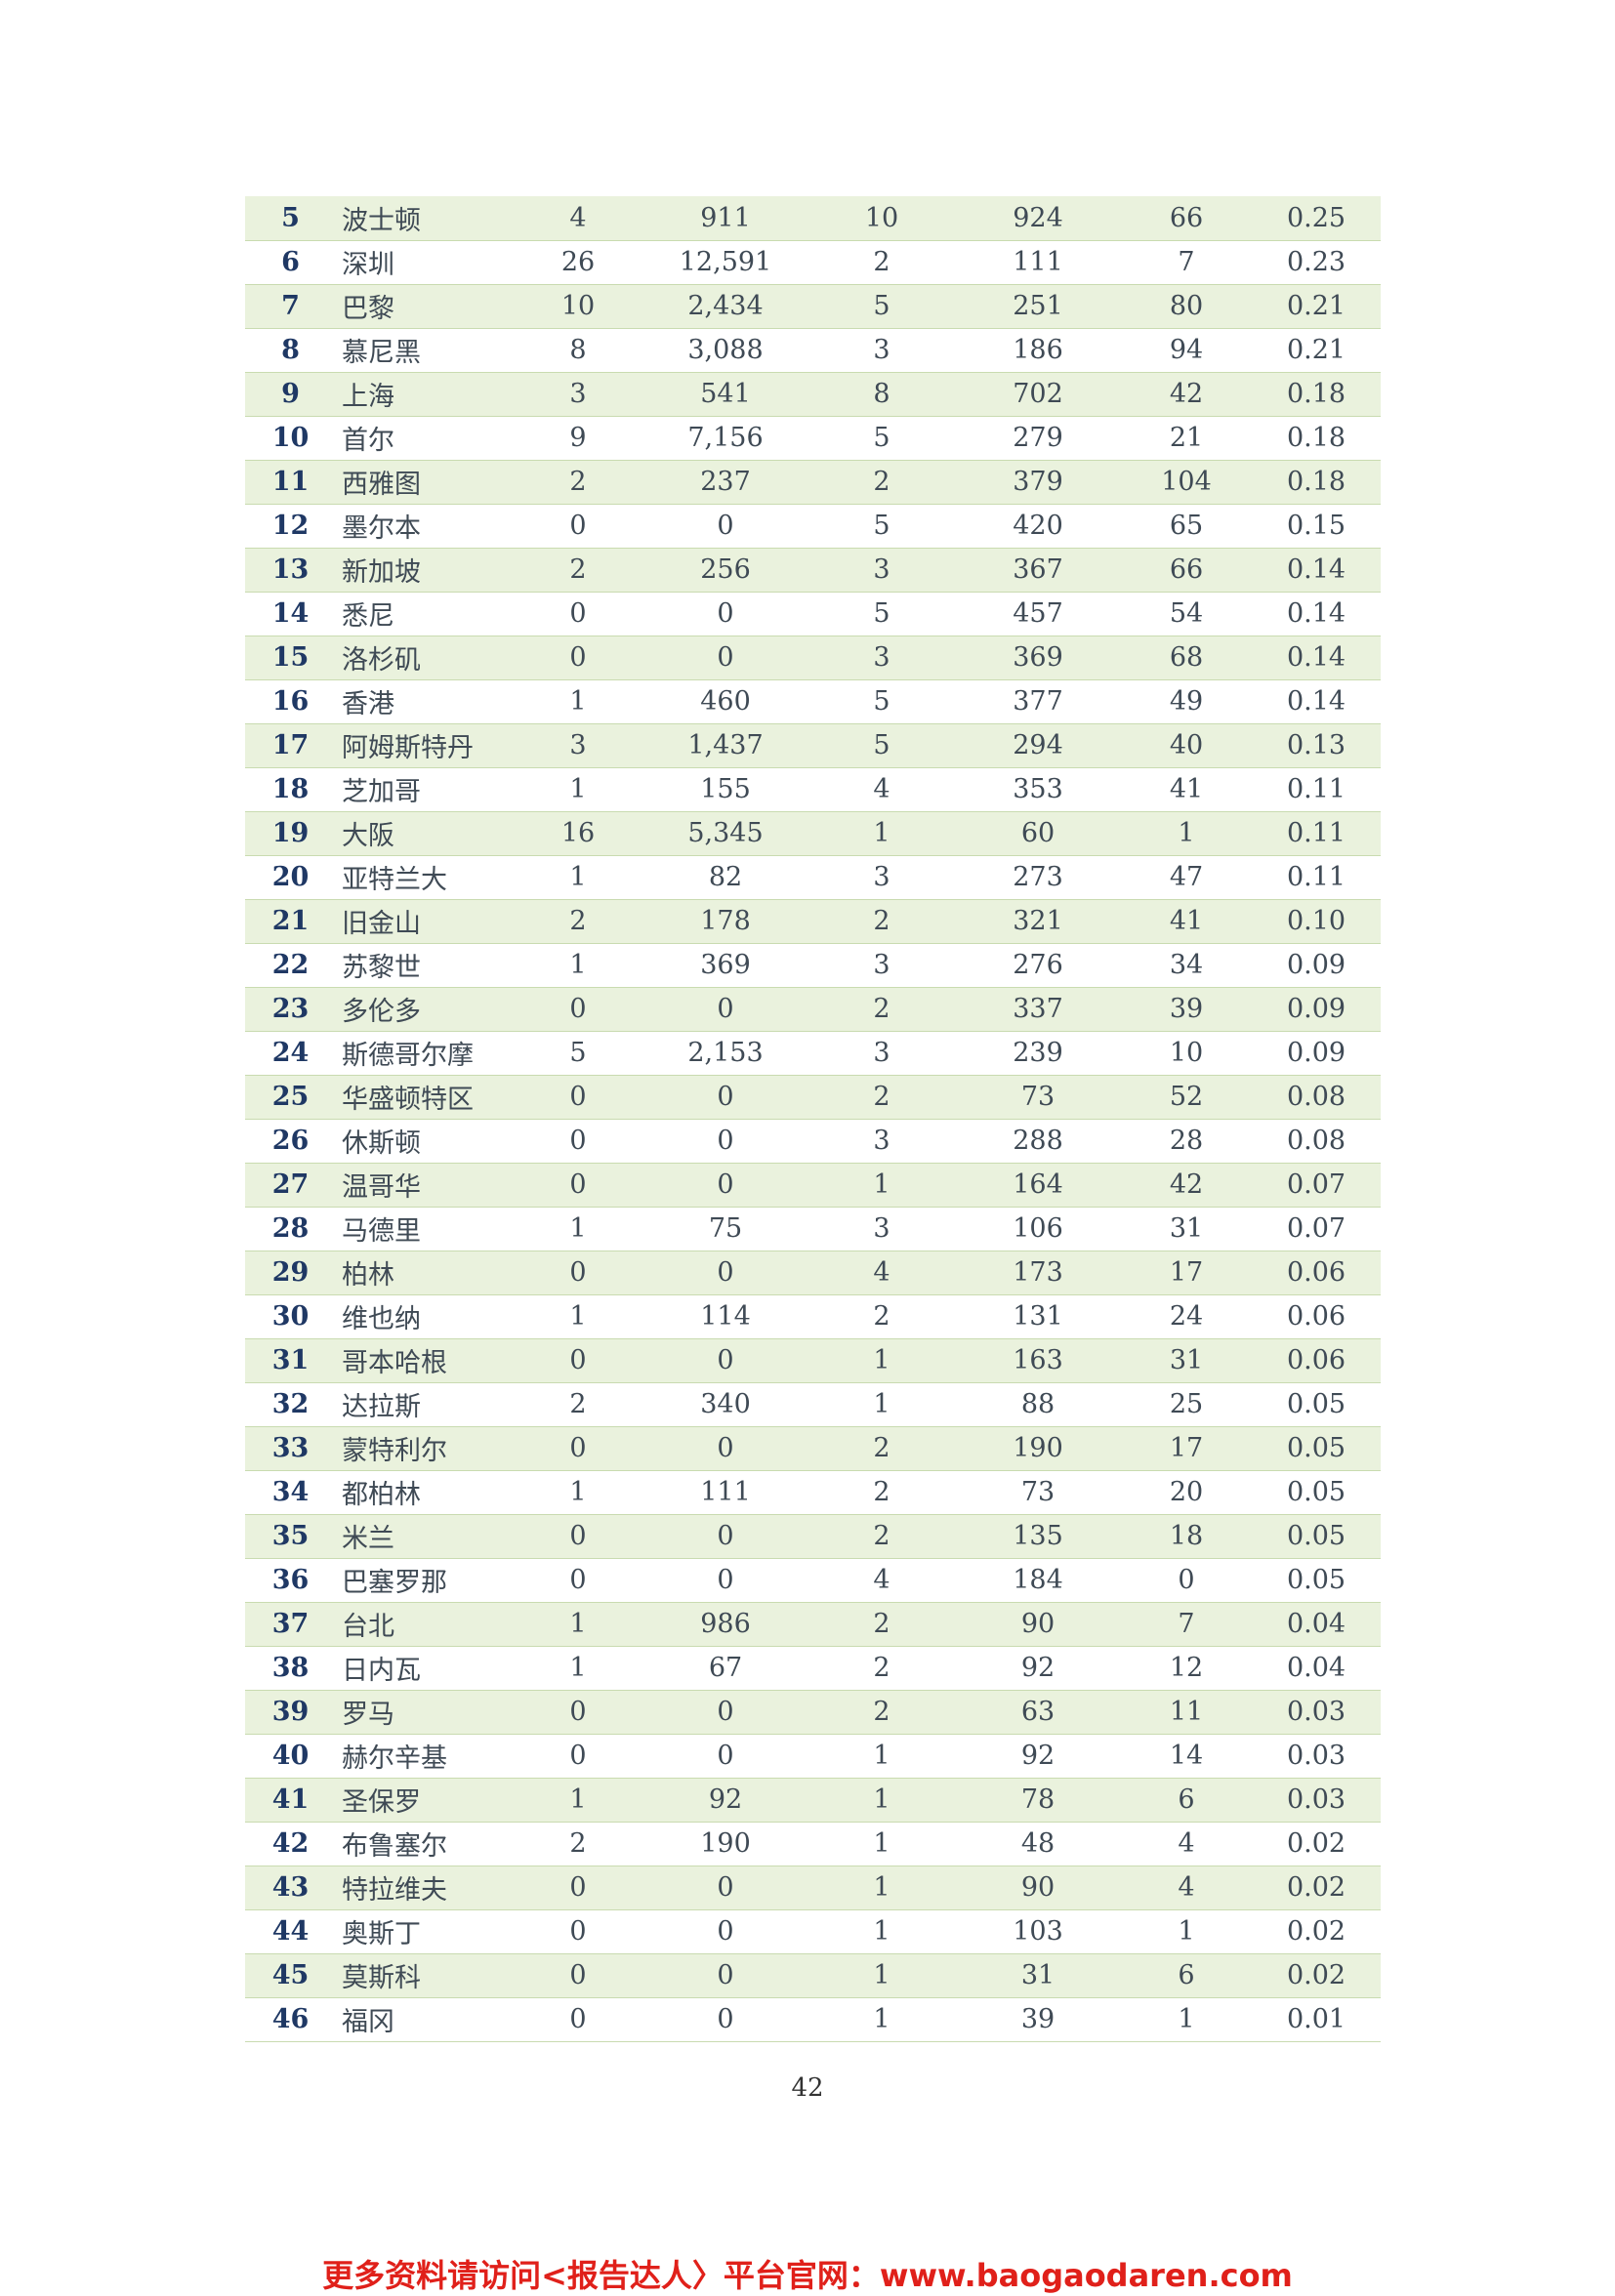 This screenshot has height=2296, width=1615. Describe the element at coordinates (1186, 350) in the screenshot. I see `value-cell: 94` at that location.